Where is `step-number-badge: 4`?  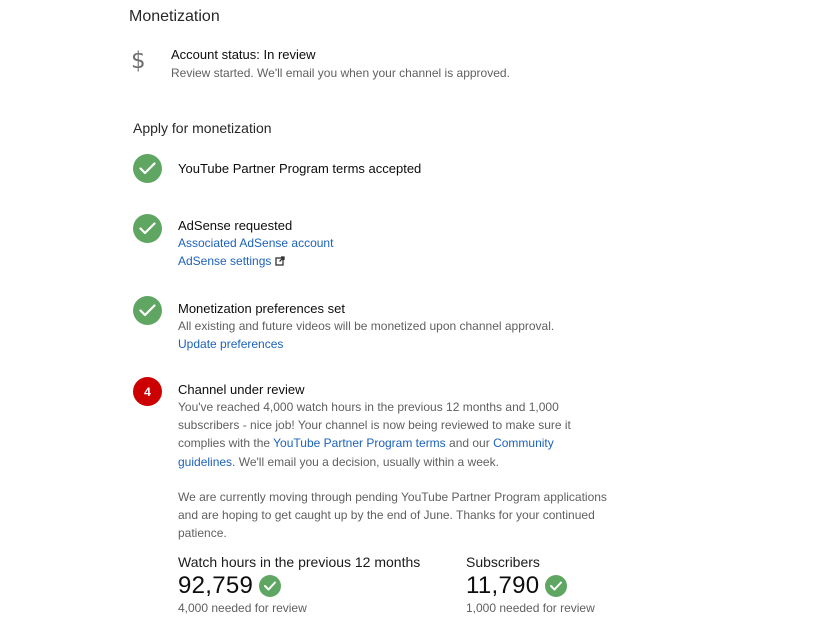 step-number-badge: 4 is located at coordinates (147, 391).